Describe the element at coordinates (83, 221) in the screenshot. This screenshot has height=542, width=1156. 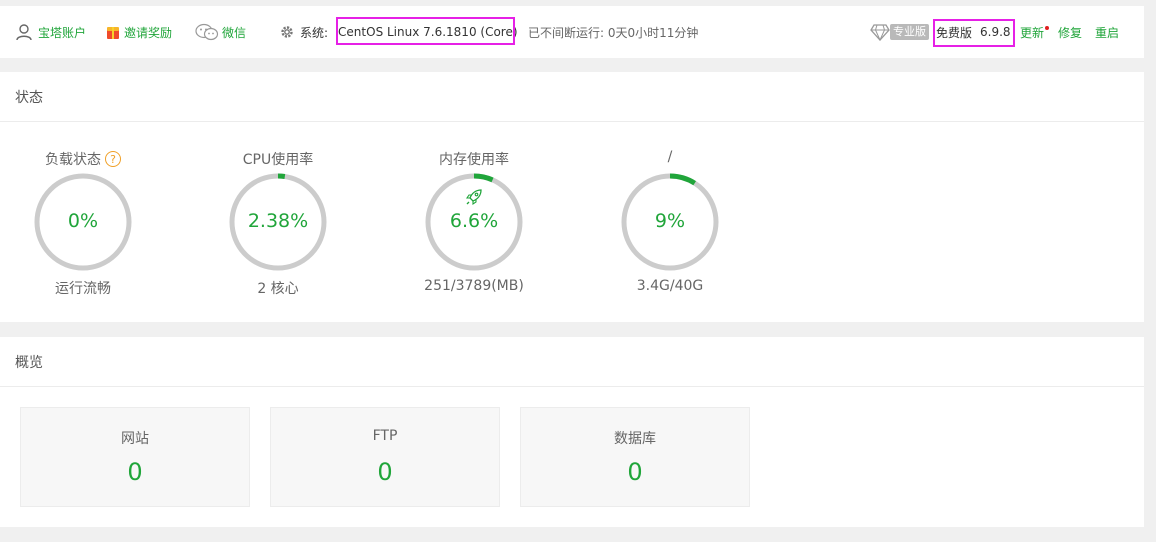
I see `gauge-value: 0%` at that location.